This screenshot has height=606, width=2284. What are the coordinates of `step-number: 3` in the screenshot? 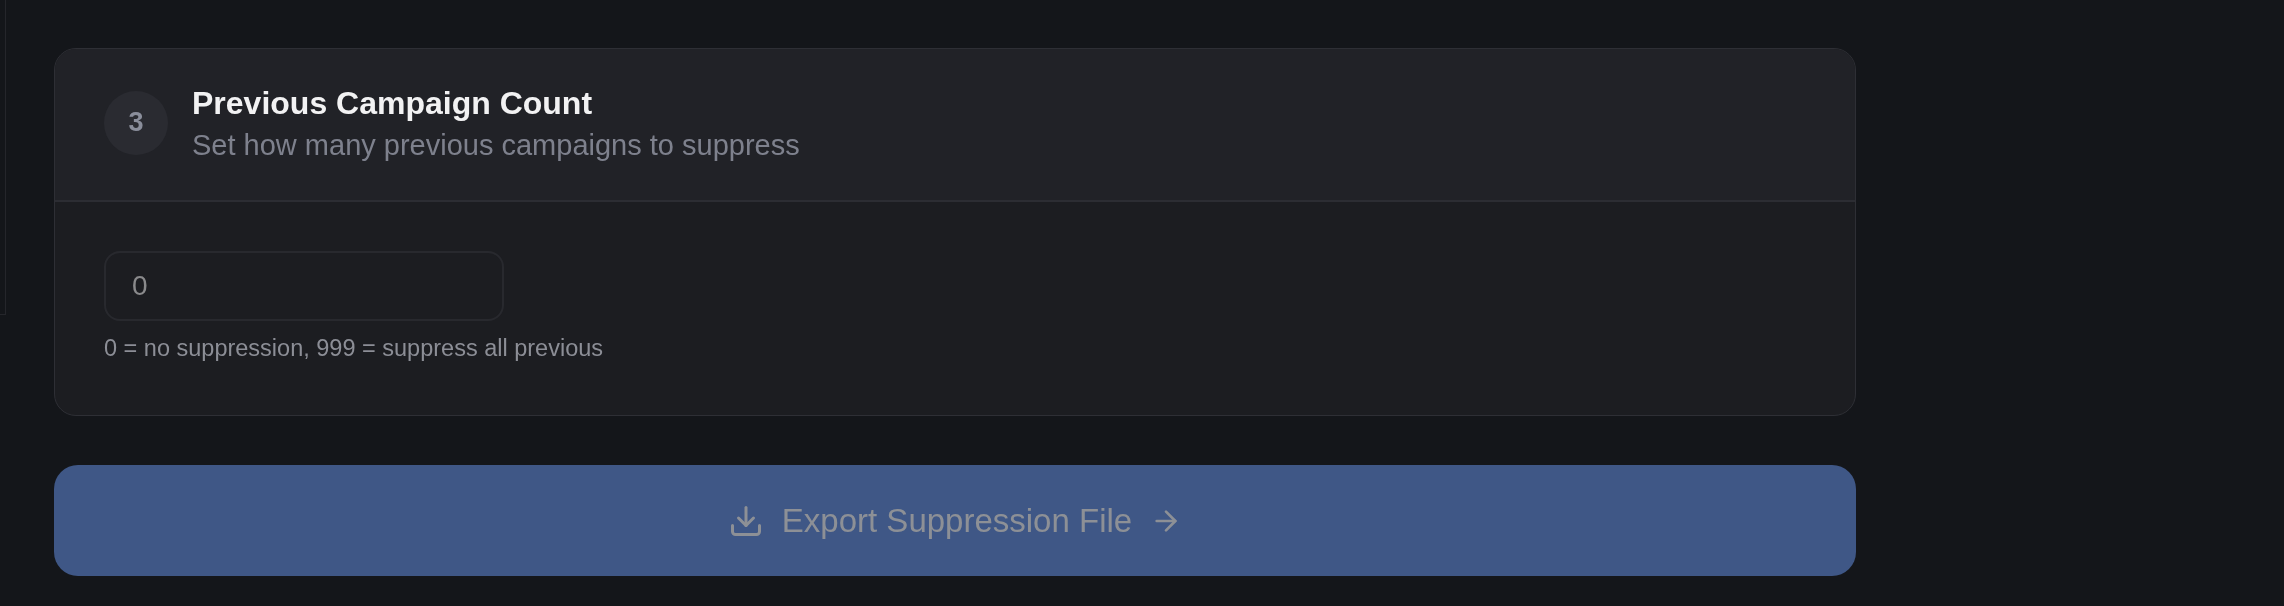 It's located at (136, 122).